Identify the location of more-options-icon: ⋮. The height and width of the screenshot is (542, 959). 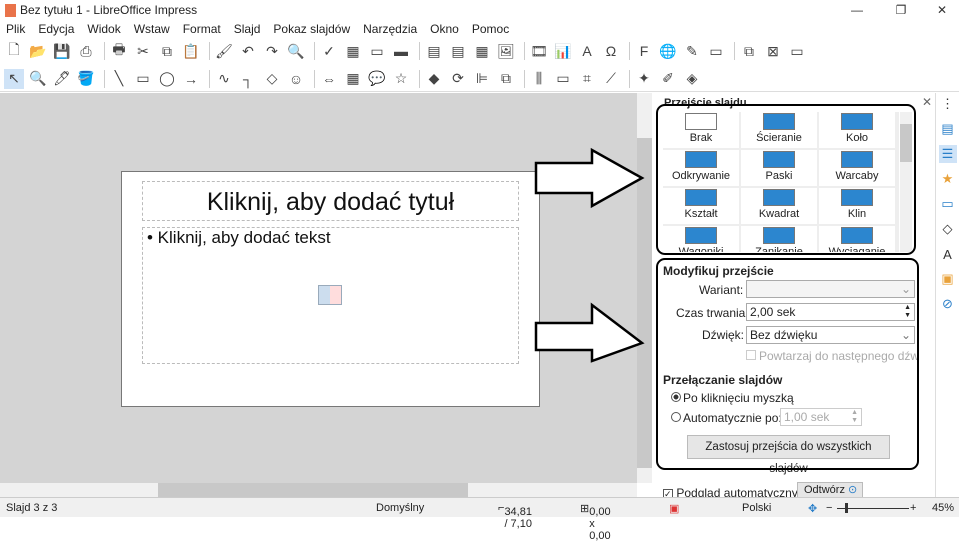
(948, 104).